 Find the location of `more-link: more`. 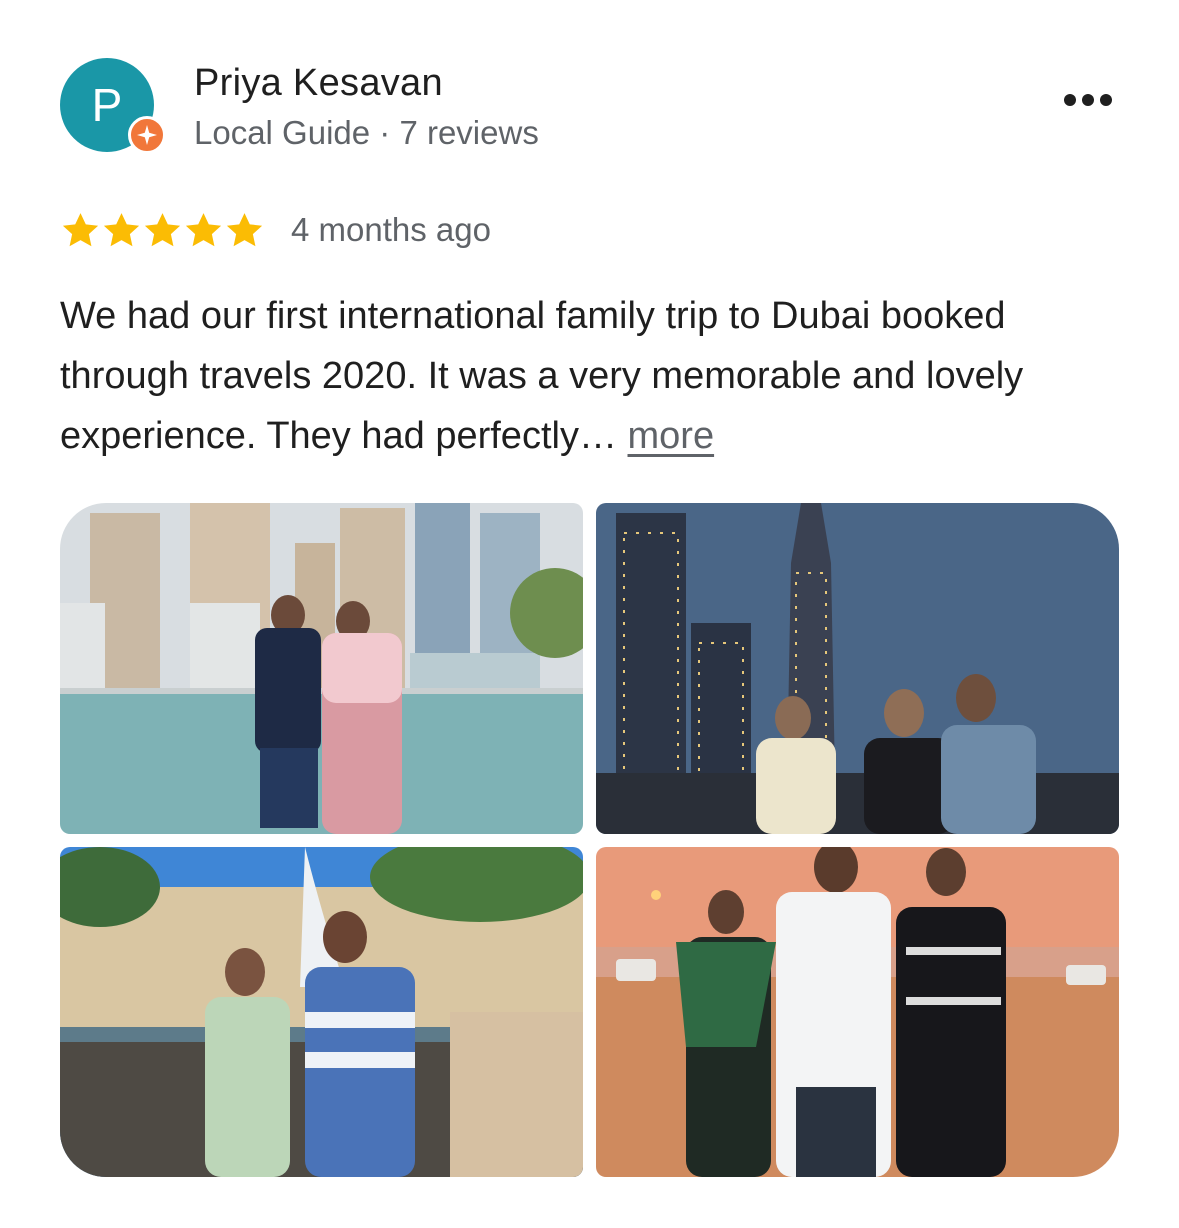

more-link: more is located at coordinates (671, 436).